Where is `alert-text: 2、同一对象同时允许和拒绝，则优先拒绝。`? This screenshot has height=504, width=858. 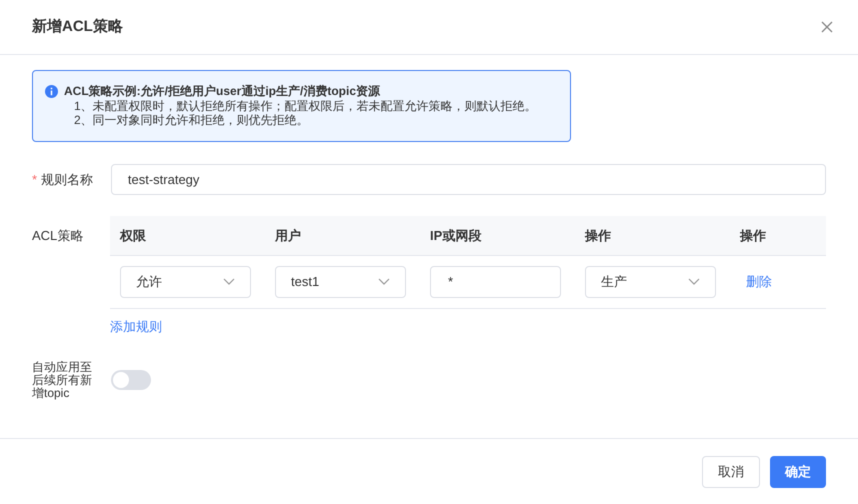
alert-text: 2、同一对象同时允许和拒绝，则优先拒绝。 is located at coordinates (191, 120).